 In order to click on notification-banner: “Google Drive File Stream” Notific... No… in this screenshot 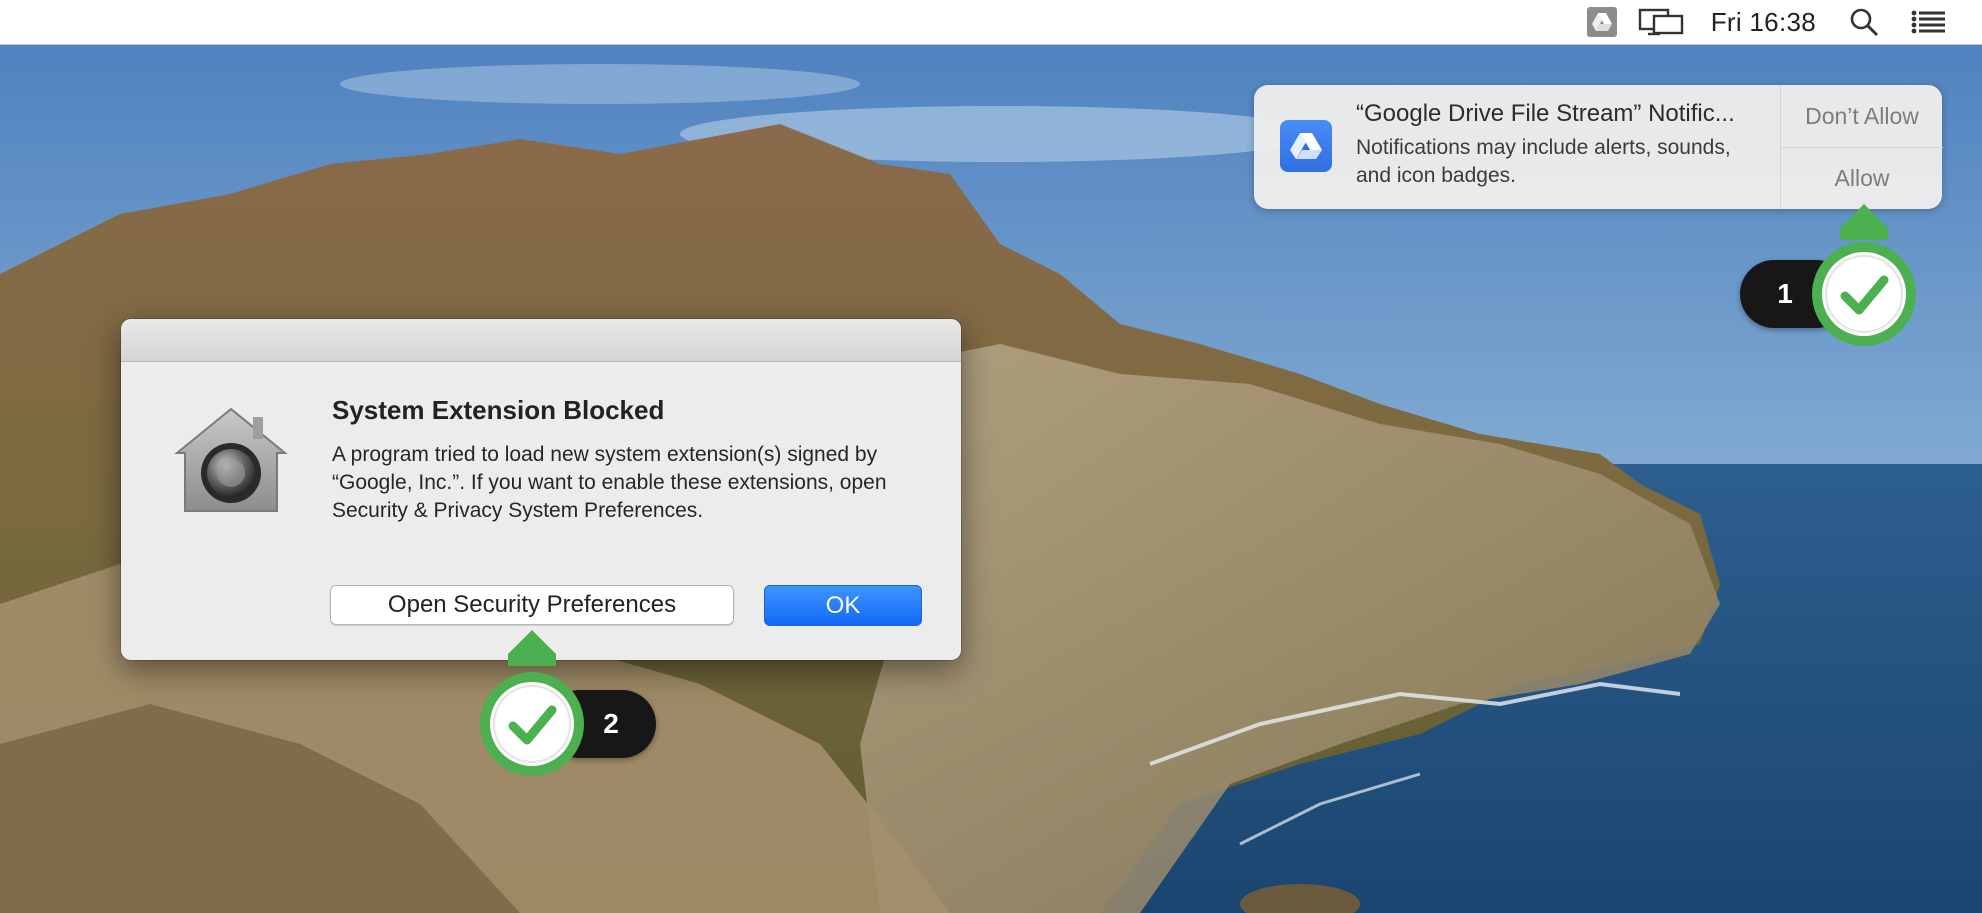, I will do `click(1598, 147)`.